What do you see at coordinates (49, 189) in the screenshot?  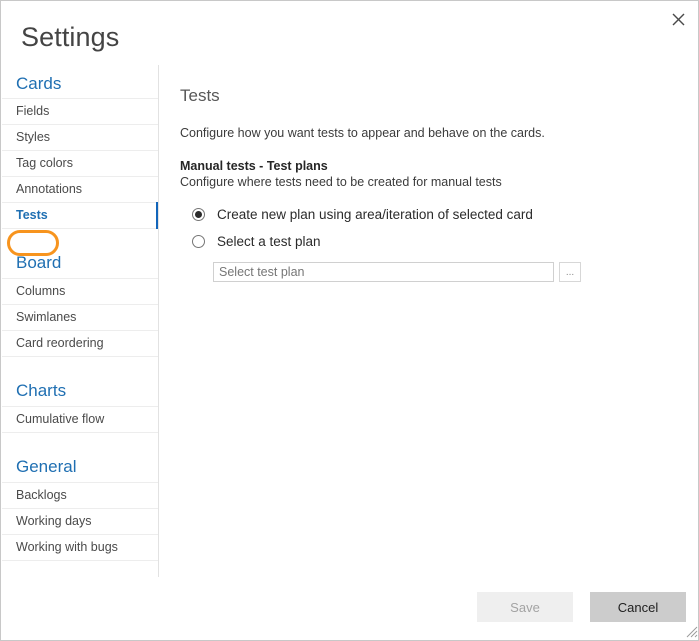 I see `sidebar-item-label: Annotations` at bounding box center [49, 189].